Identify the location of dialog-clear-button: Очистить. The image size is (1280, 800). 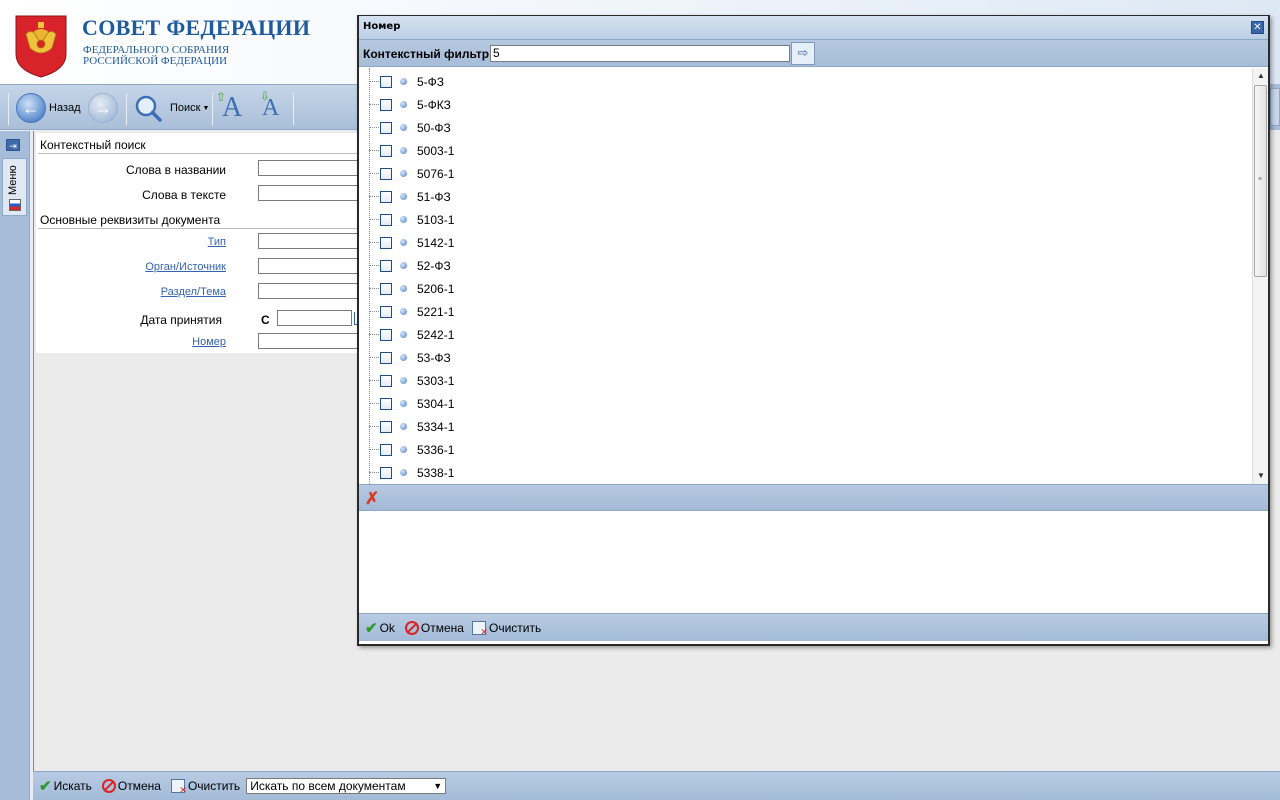
(506, 629).